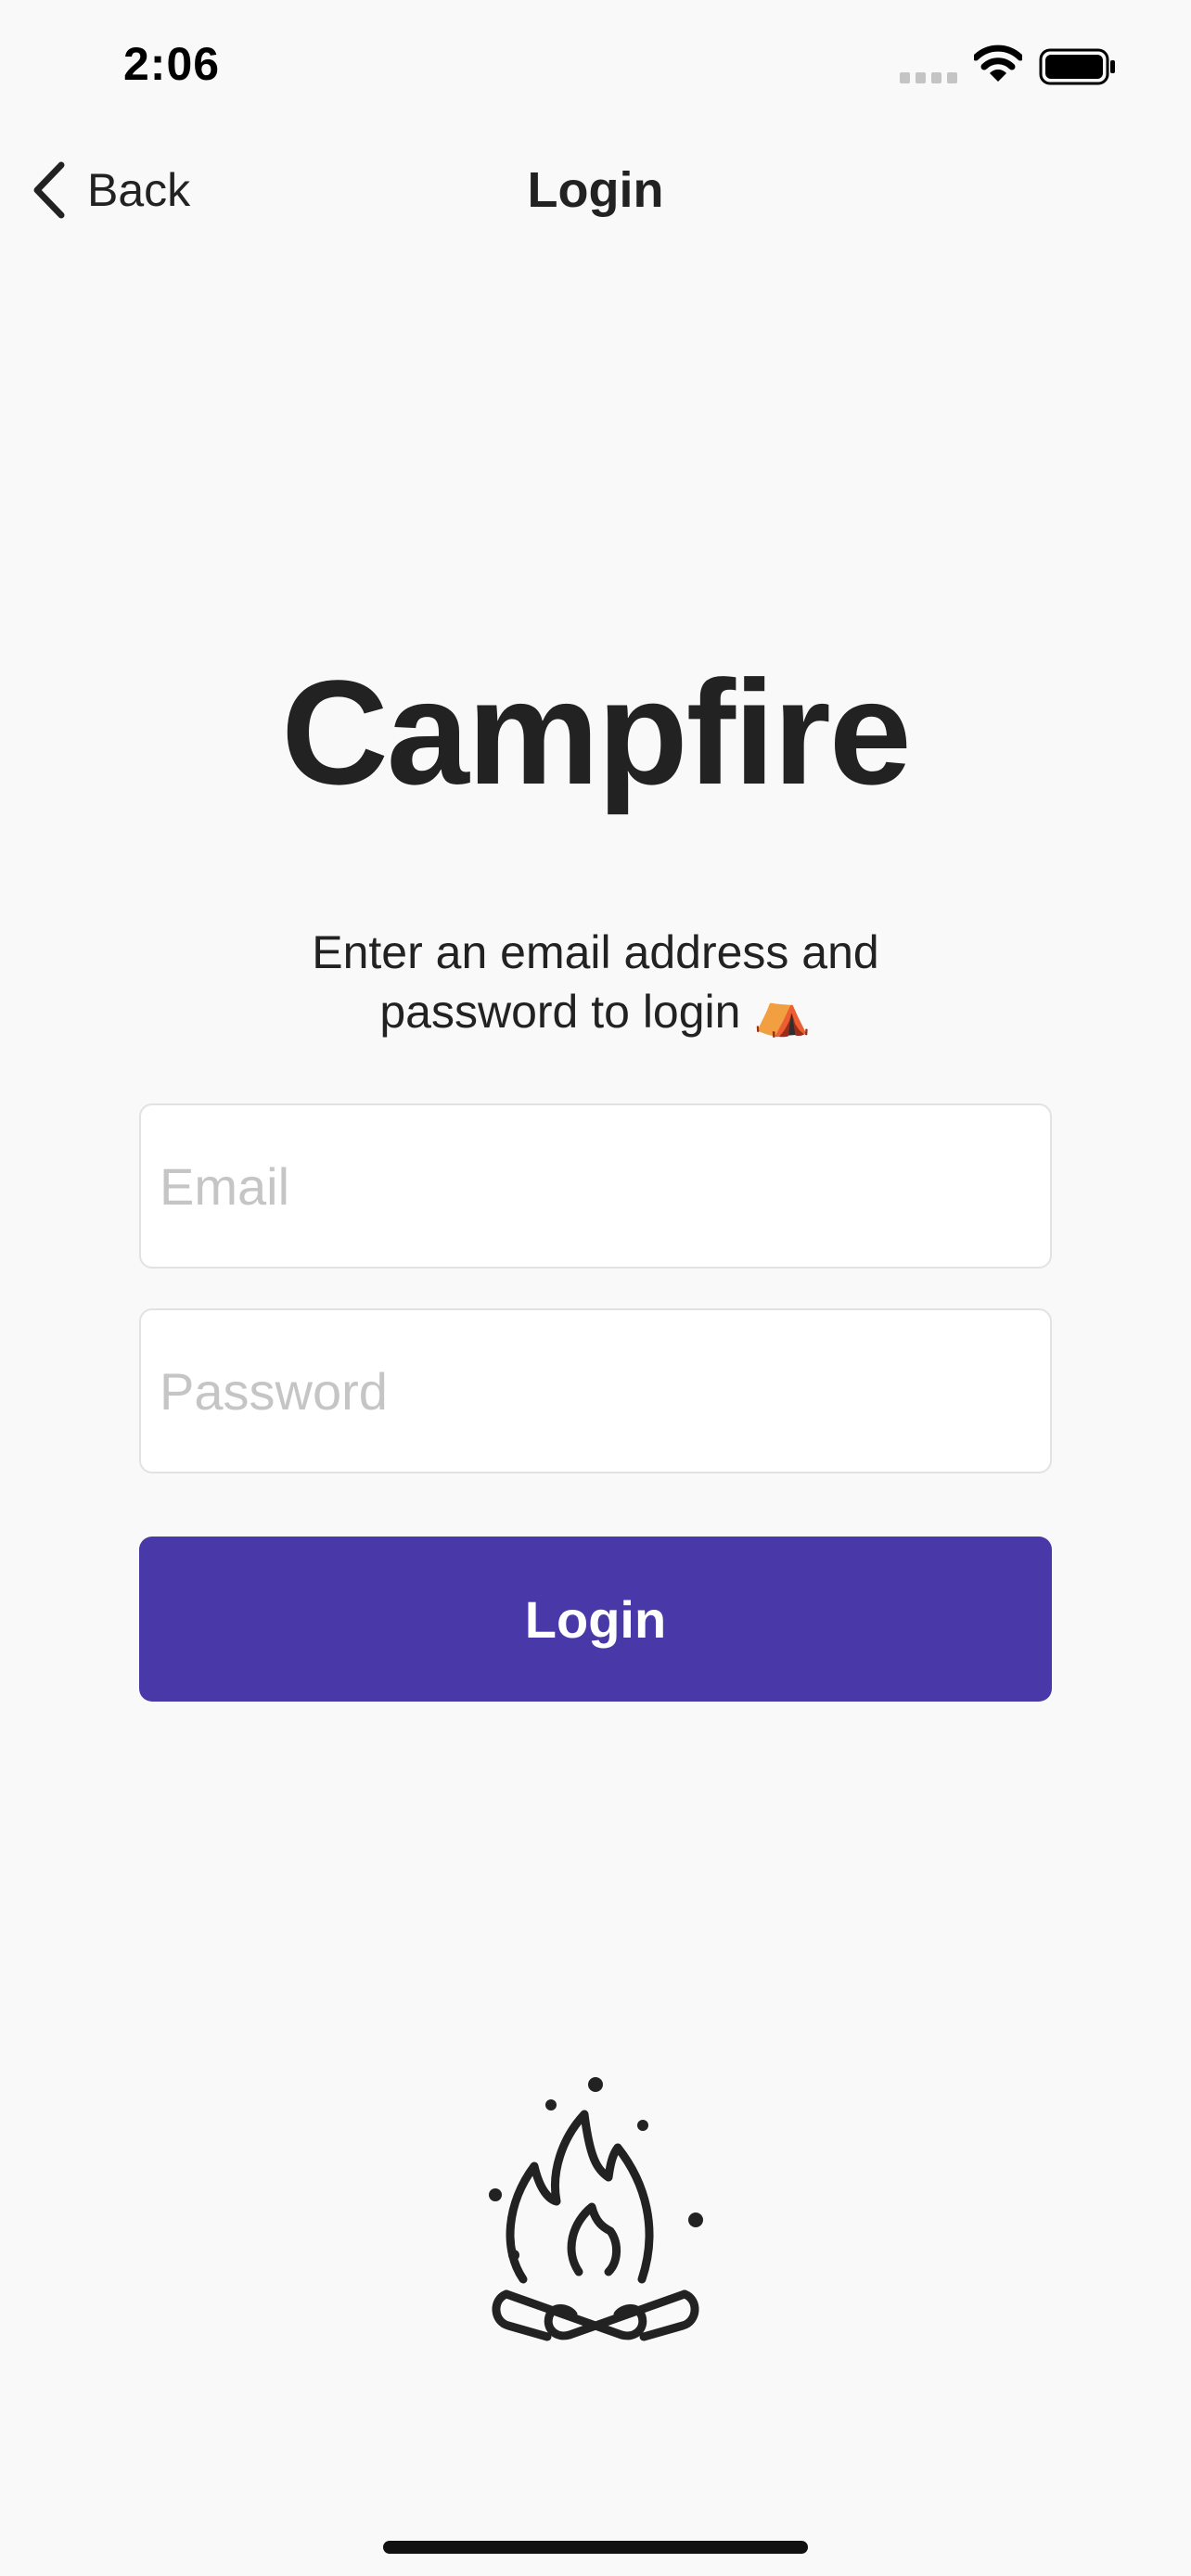 This screenshot has width=1191, height=2576. I want to click on status-bar: 2:06, so click(595, 65).